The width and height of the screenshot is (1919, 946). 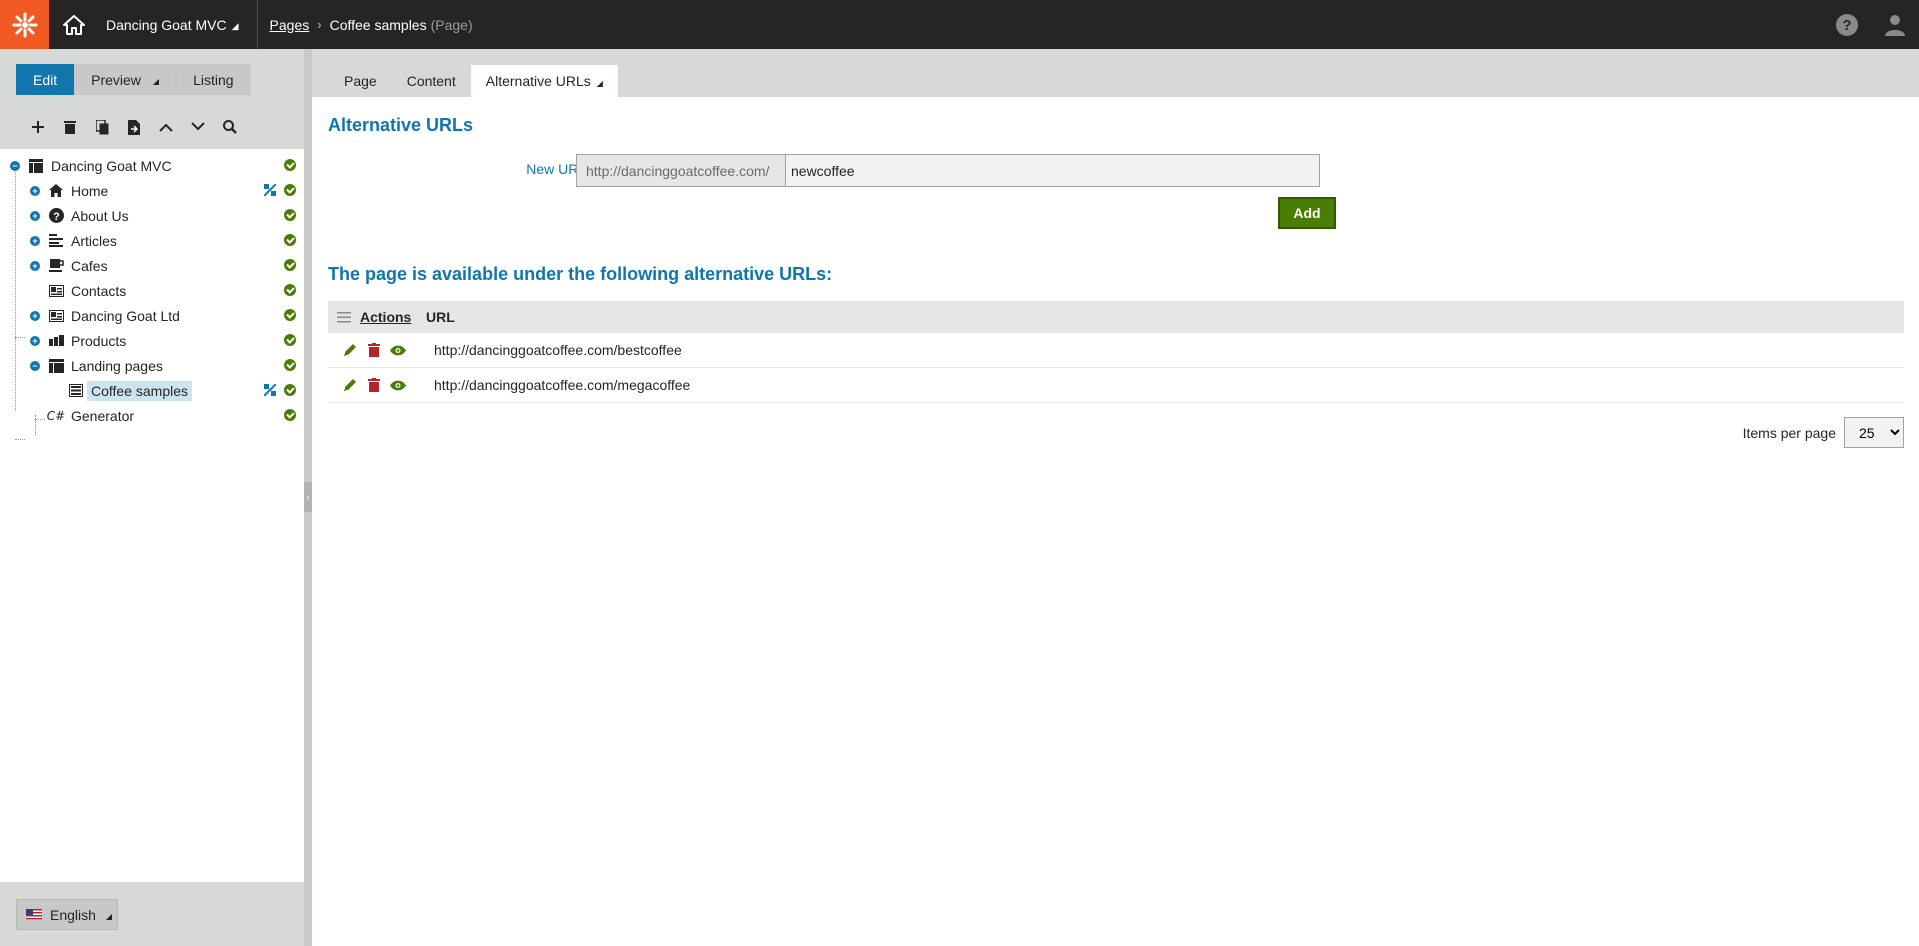 What do you see at coordinates (38, 127) in the screenshot?
I see `add-icon` at bounding box center [38, 127].